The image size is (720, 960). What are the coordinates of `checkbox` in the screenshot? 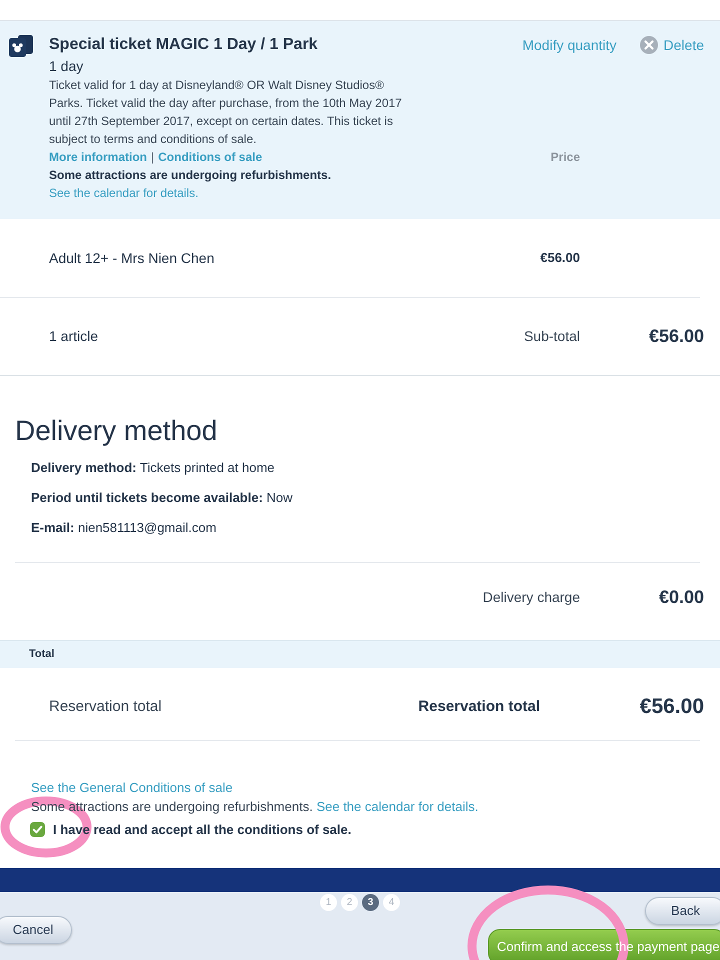 It's located at (37, 829).